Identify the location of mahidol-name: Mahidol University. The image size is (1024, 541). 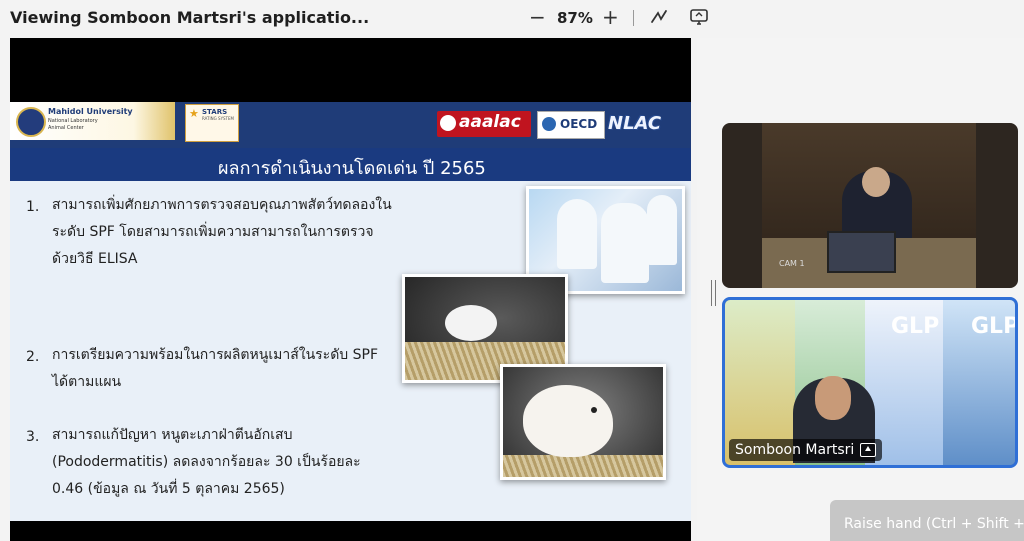
(90, 111).